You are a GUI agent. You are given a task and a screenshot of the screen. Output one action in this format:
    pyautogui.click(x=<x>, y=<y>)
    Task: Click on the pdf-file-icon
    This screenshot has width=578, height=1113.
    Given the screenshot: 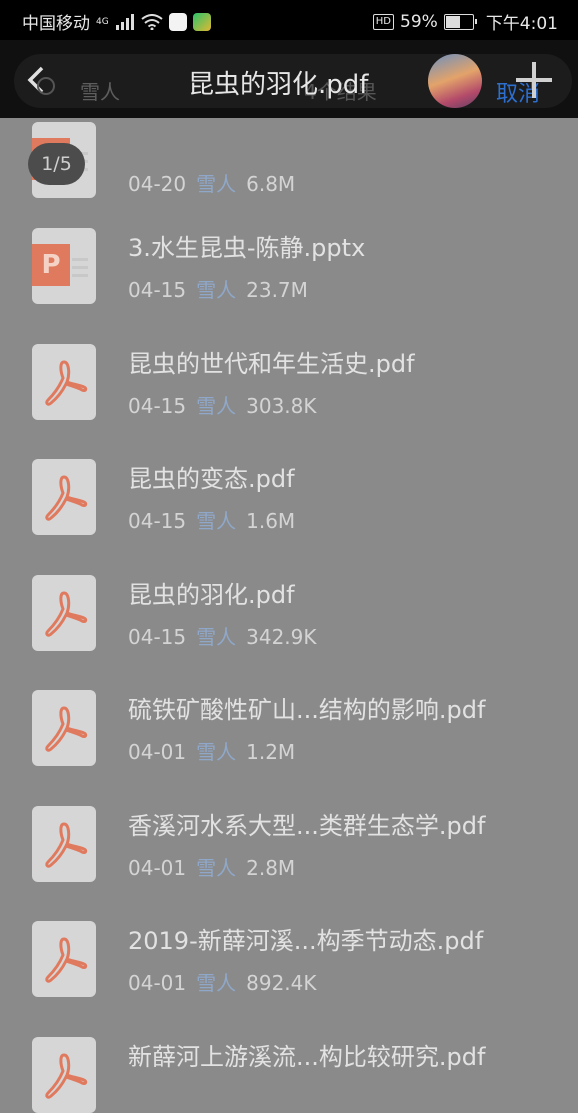 What is the action you would take?
    pyautogui.click(x=64, y=1074)
    